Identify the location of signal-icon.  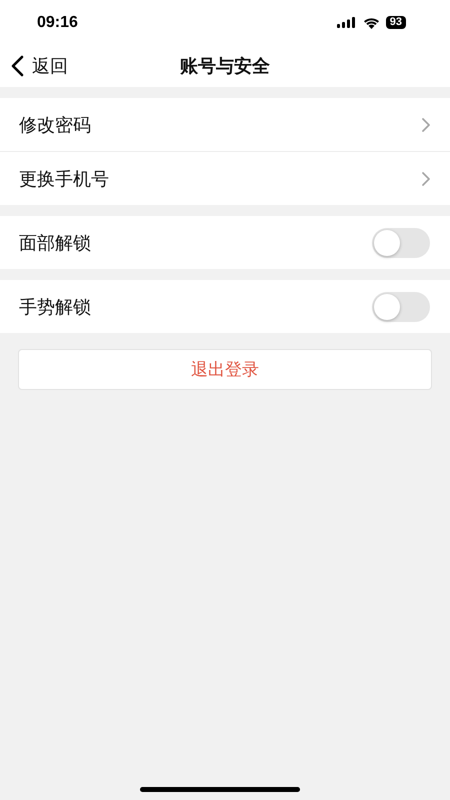
(346, 22).